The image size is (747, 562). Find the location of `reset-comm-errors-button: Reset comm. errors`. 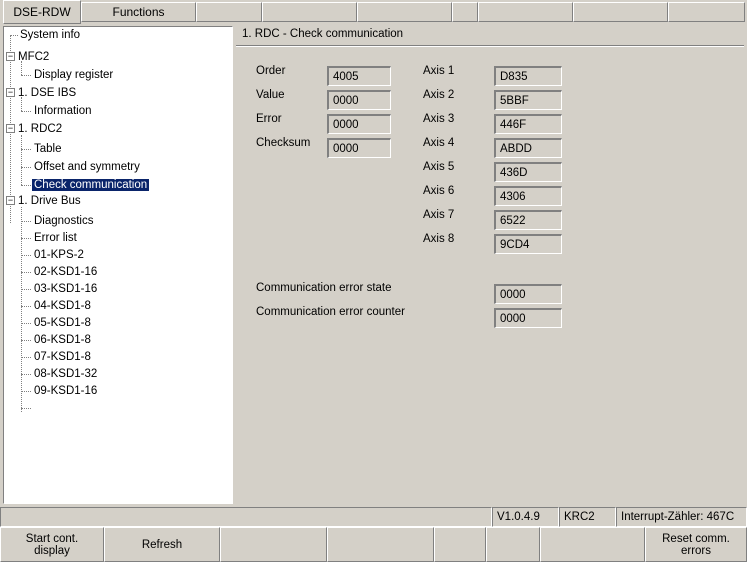

reset-comm-errors-button: Reset comm. errors is located at coordinates (696, 544).